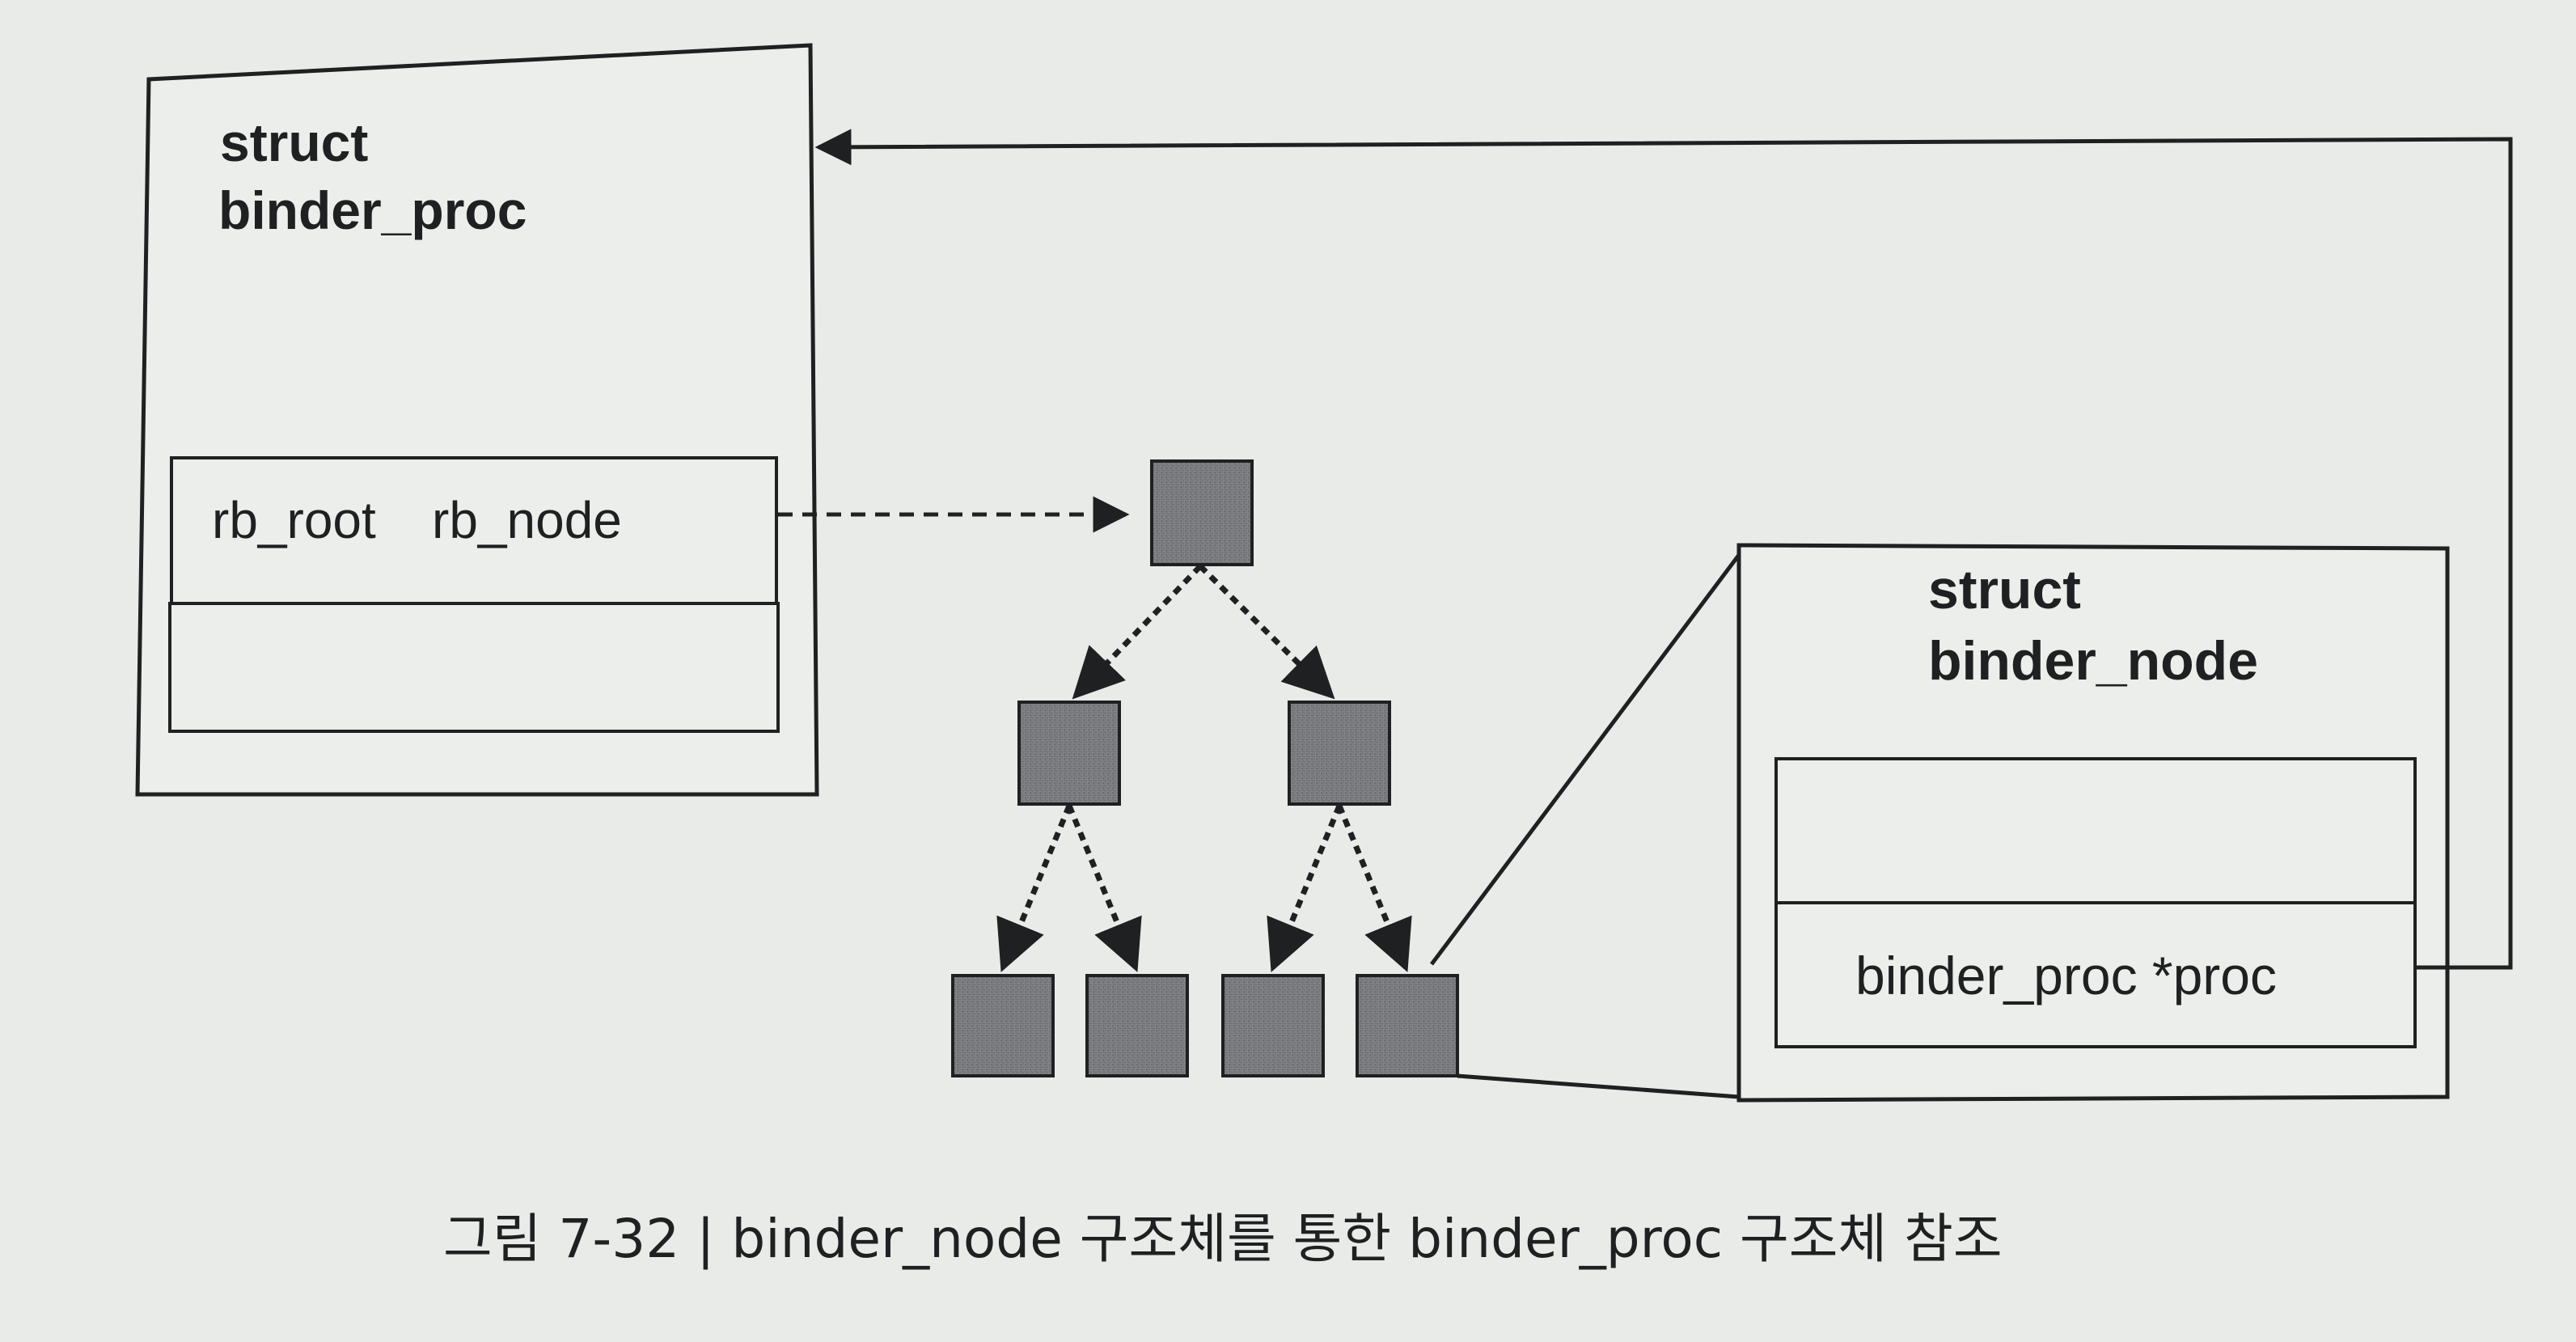  I want to click on red-black-tree, so click(1205, 768).